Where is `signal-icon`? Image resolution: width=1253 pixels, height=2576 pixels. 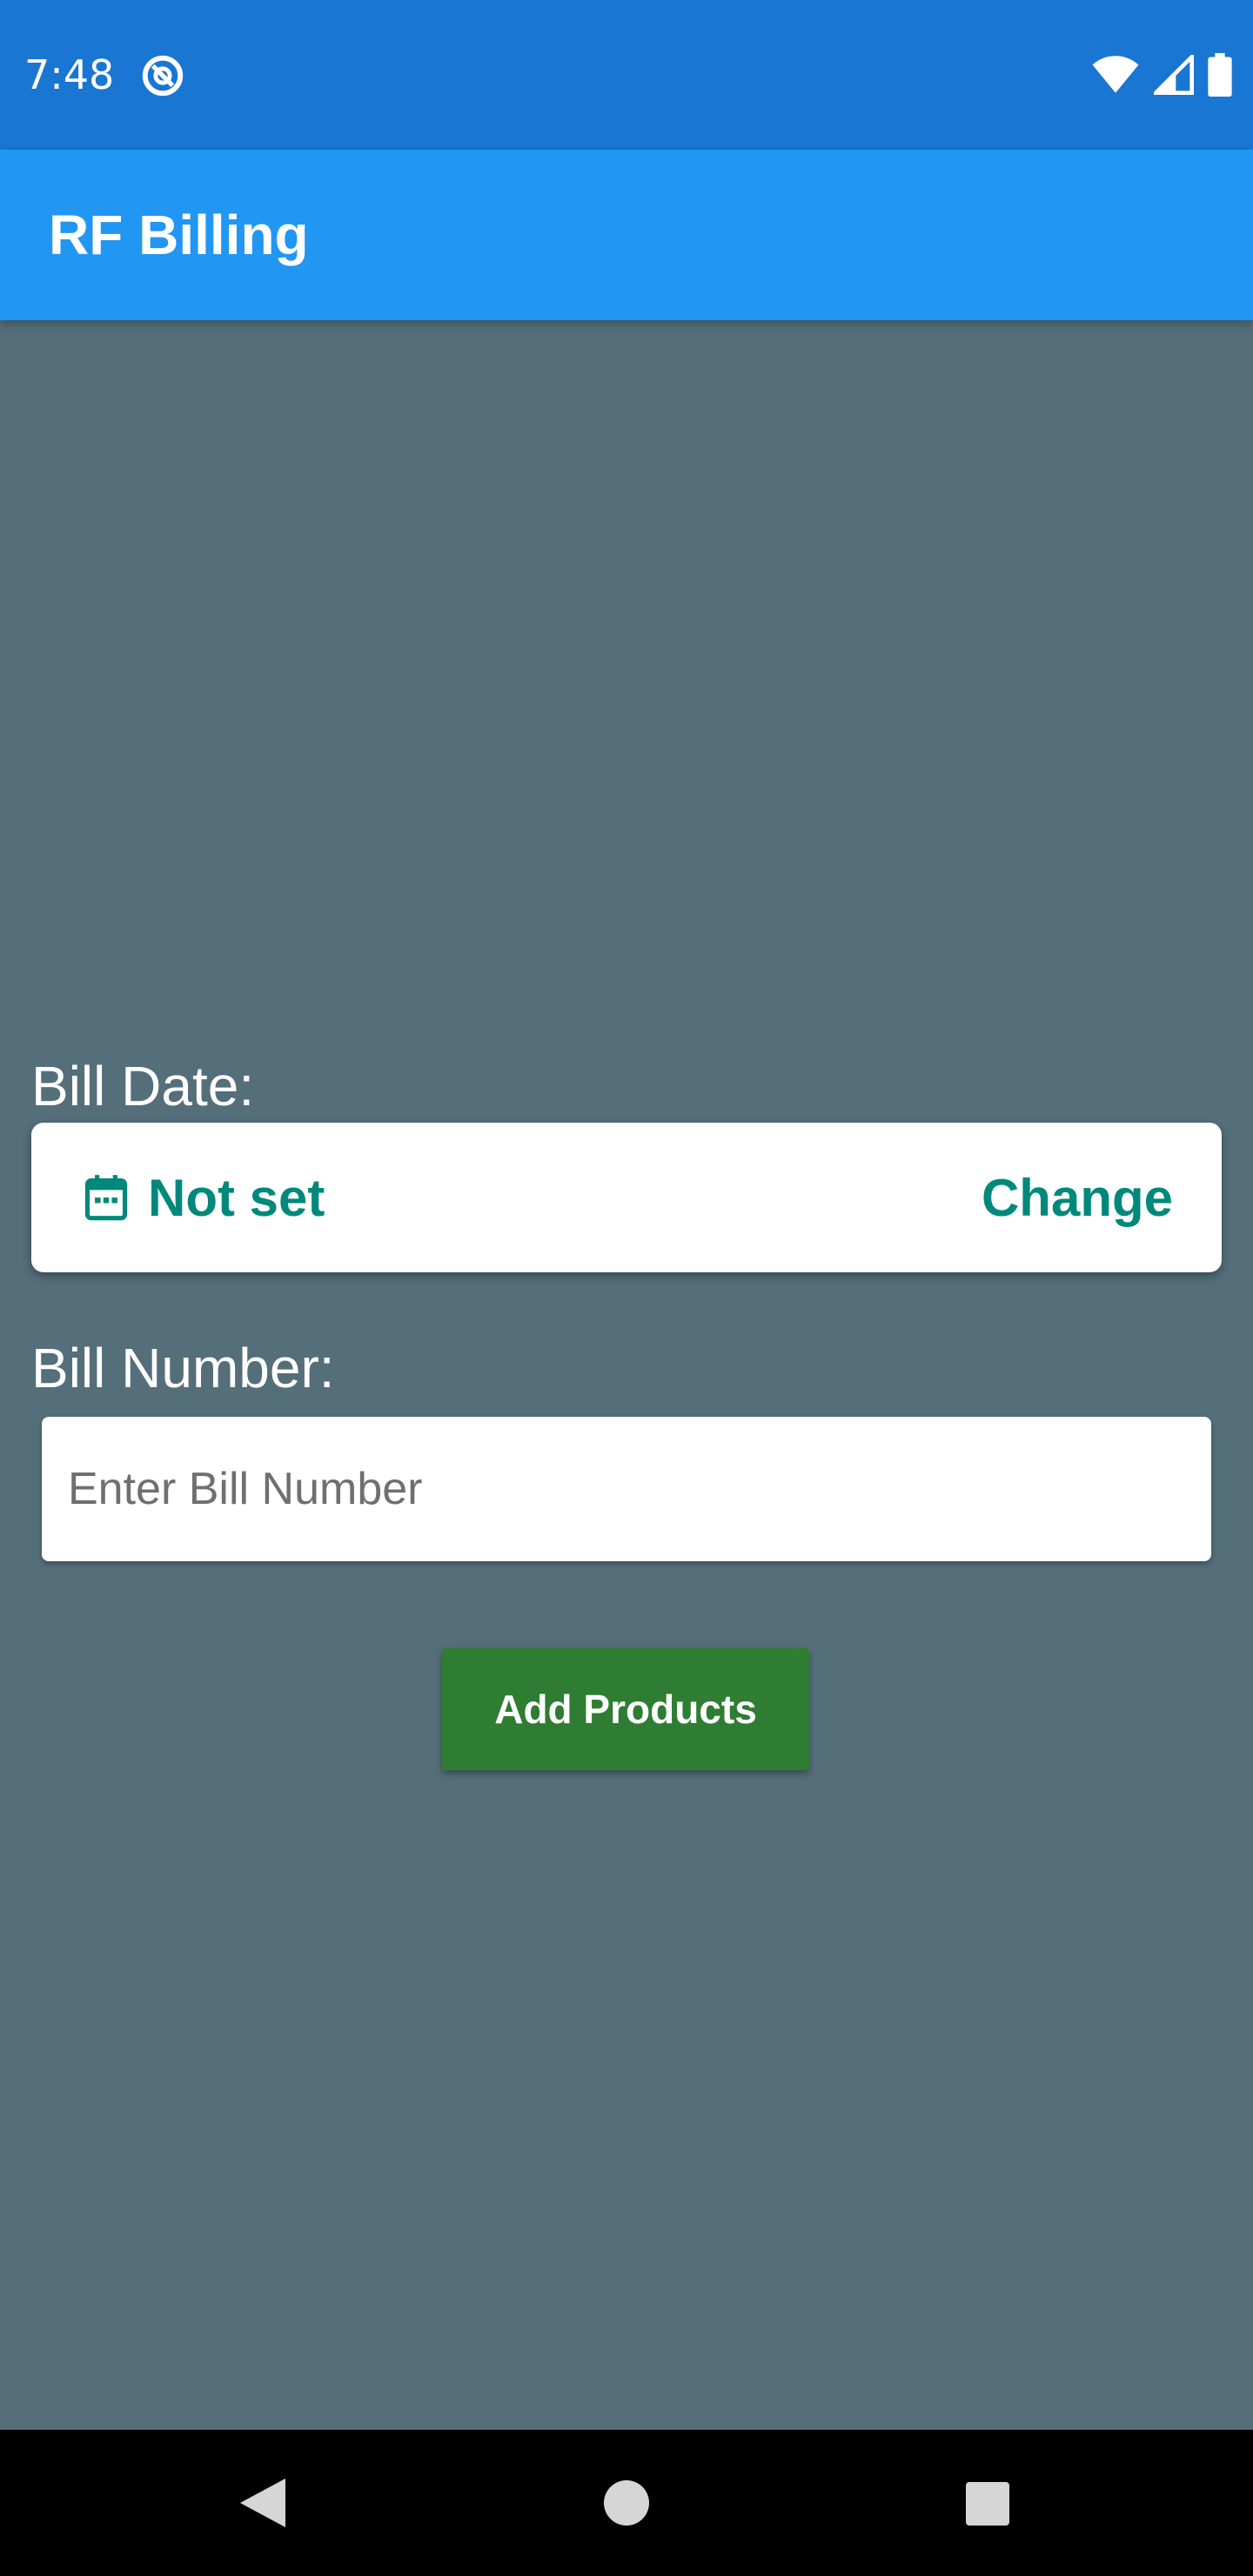
signal-icon is located at coordinates (1174, 75).